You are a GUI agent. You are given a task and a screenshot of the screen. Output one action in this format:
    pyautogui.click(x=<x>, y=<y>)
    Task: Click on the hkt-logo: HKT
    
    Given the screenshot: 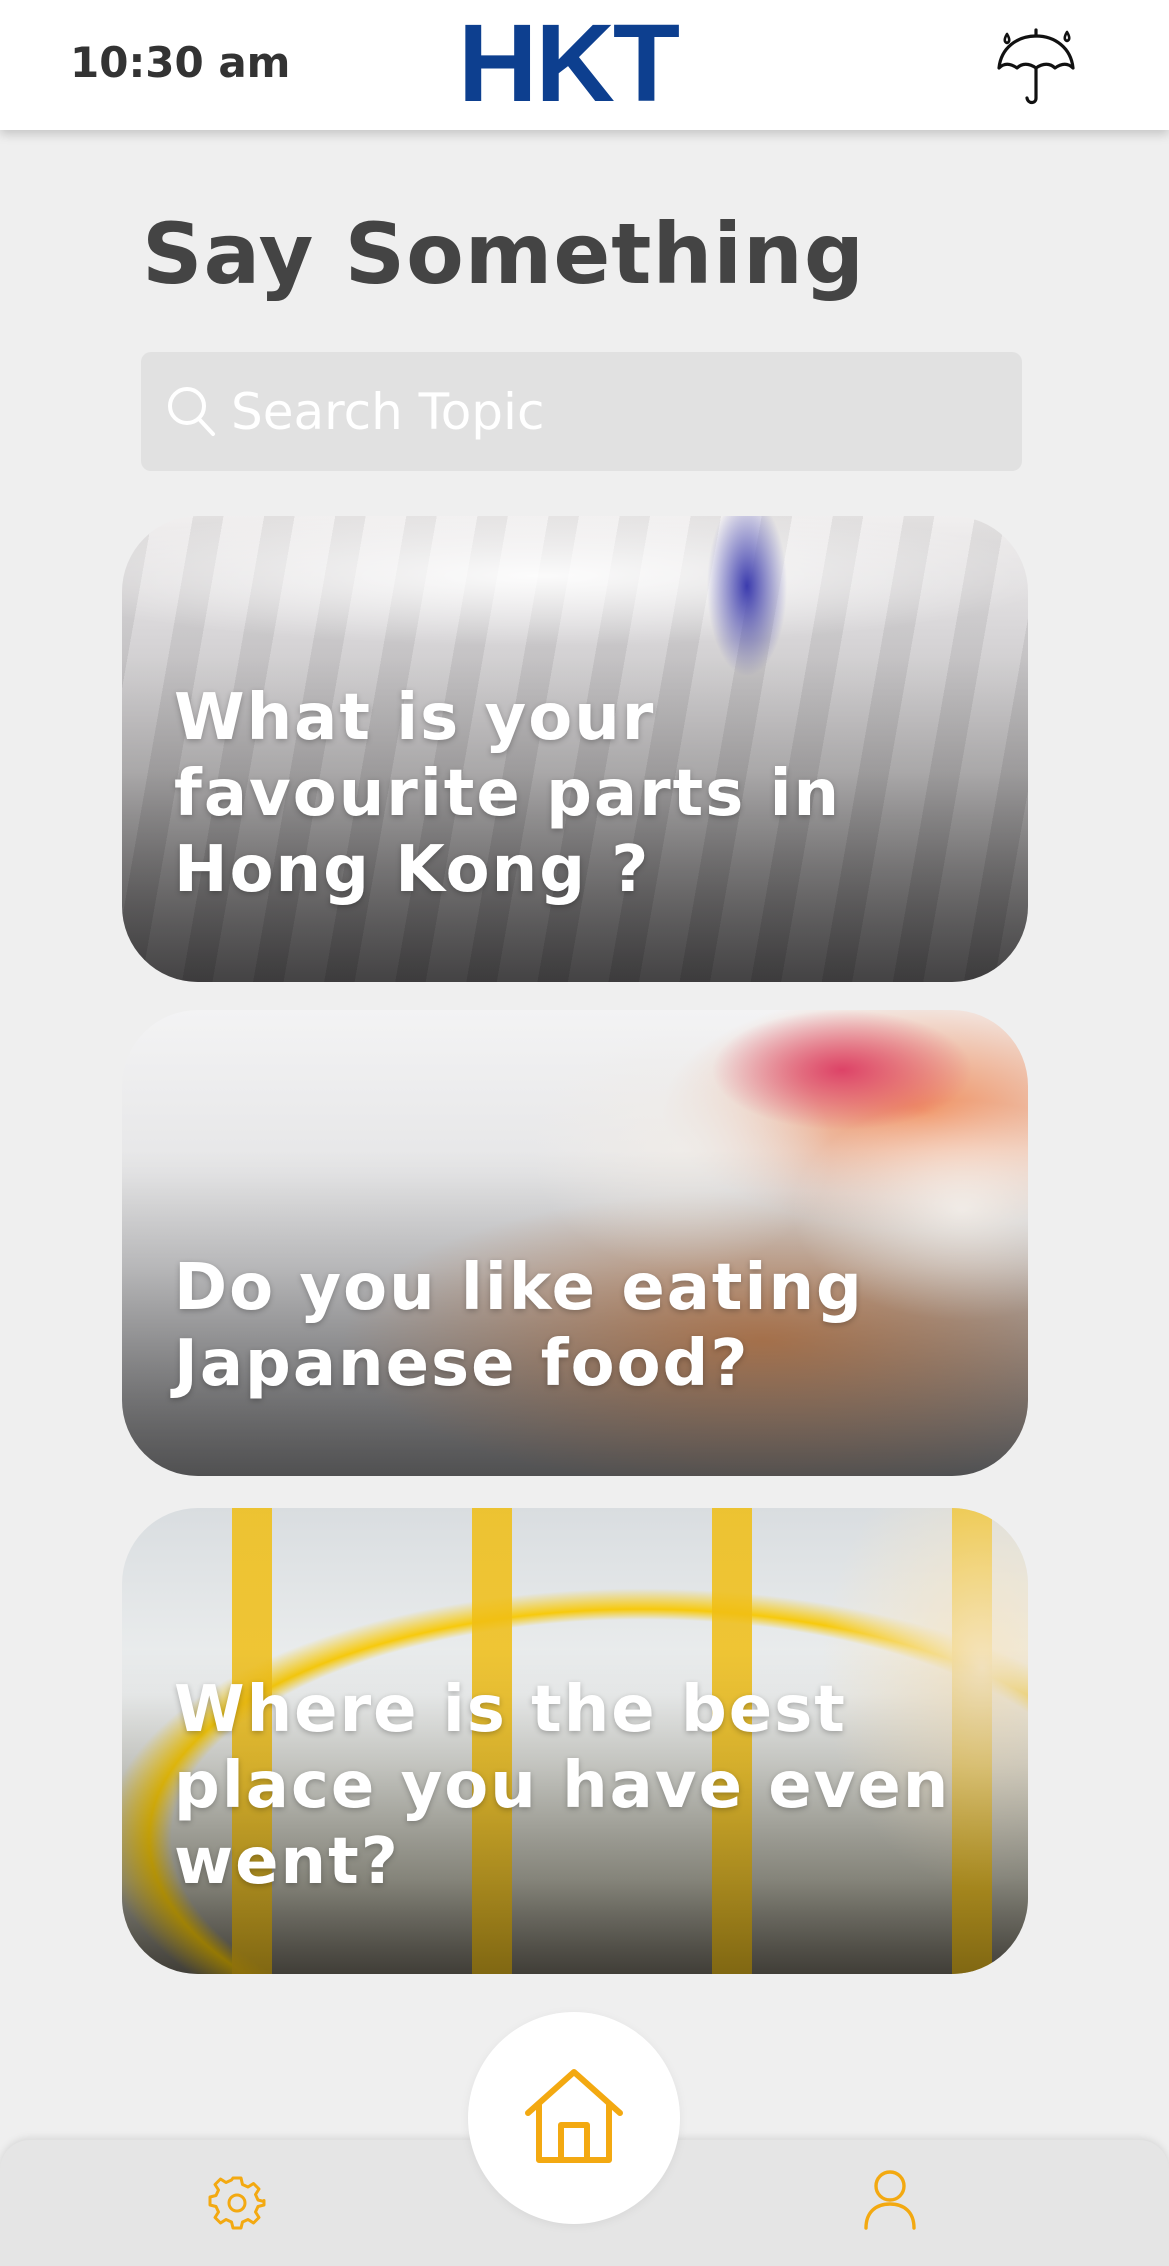 What is the action you would take?
    pyautogui.click(x=569, y=63)
    